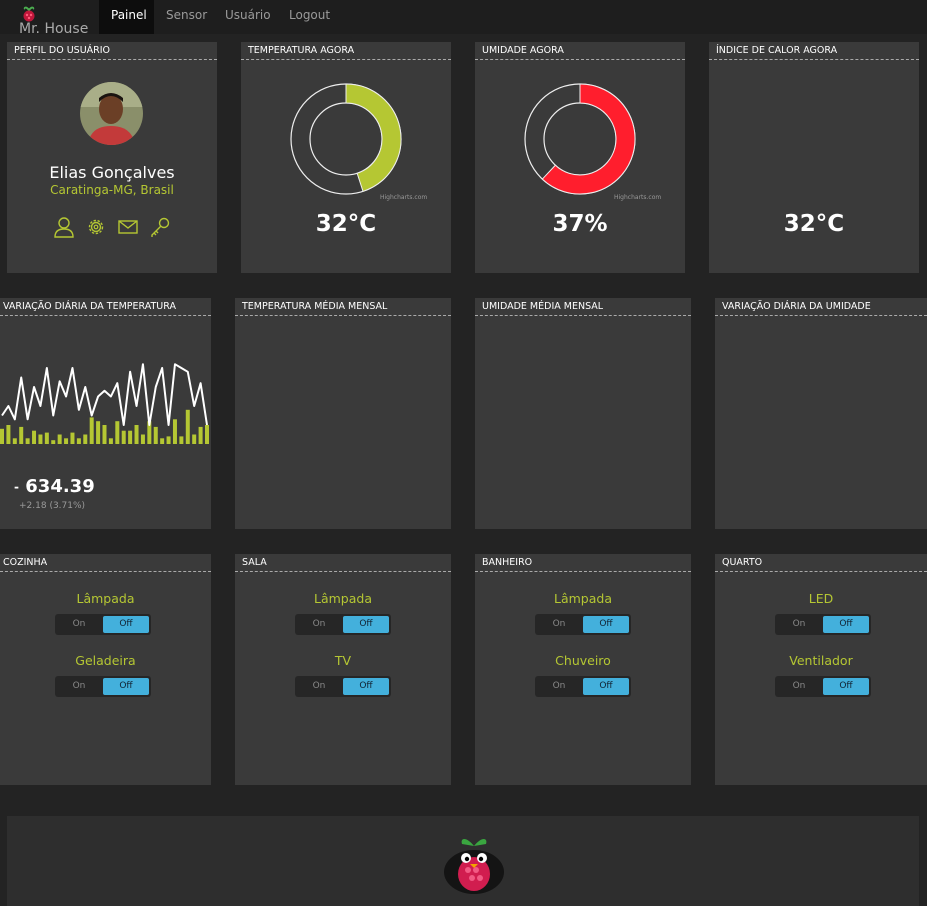  What do you see at coordinates (52, 506) in the screenshot?
I see `stock-change: +2.18 (3.71%)` at bounding box center [52, 506].